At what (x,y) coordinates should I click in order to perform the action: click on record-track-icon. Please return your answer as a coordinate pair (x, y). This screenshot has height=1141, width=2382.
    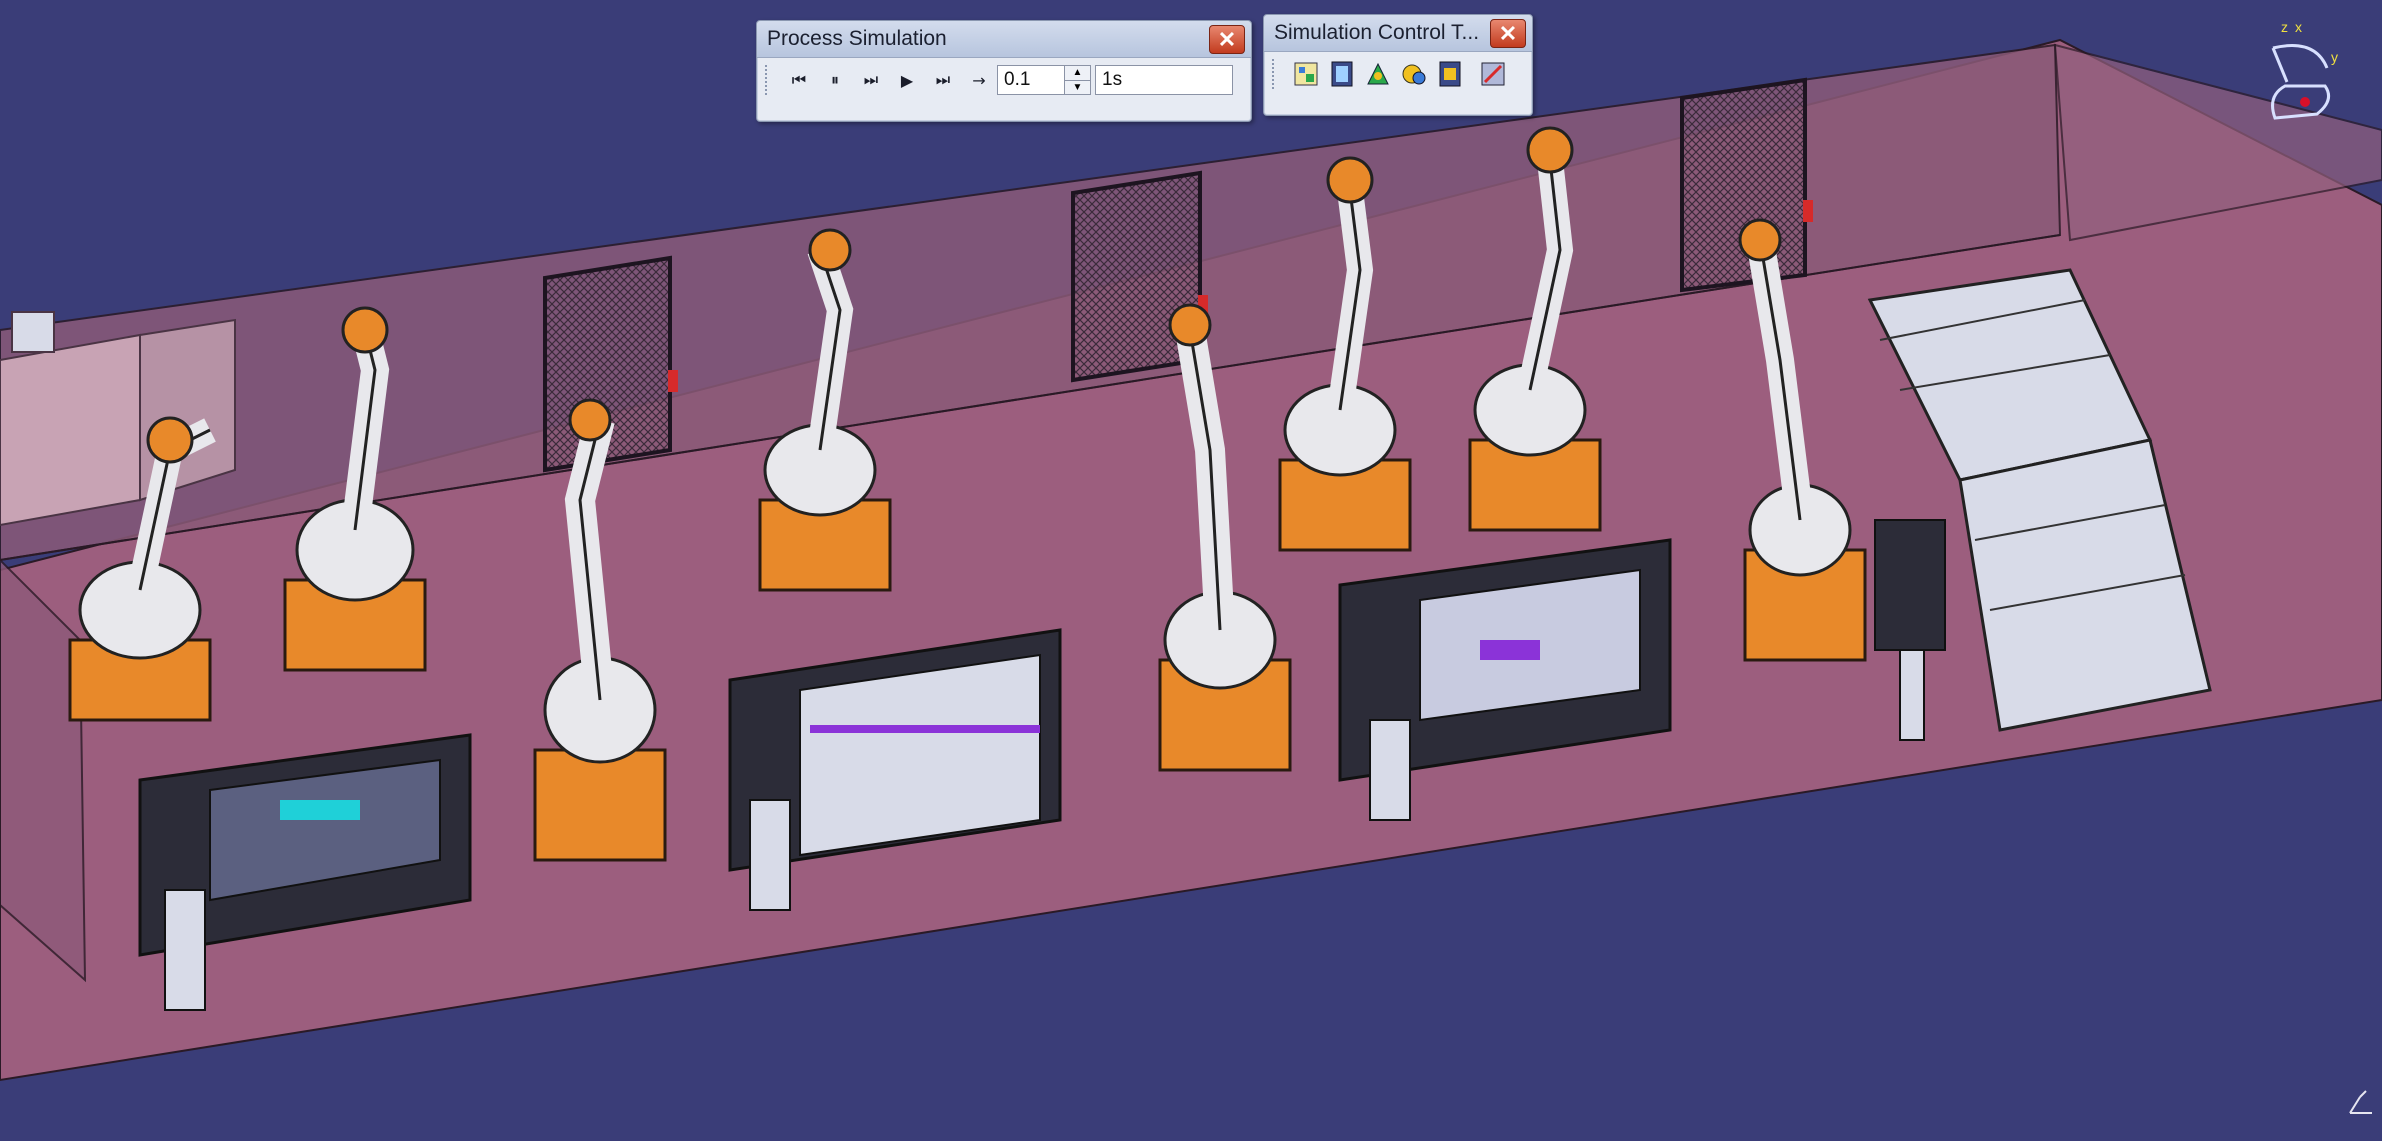
    Looking at the image, I should click on (1450, 74).